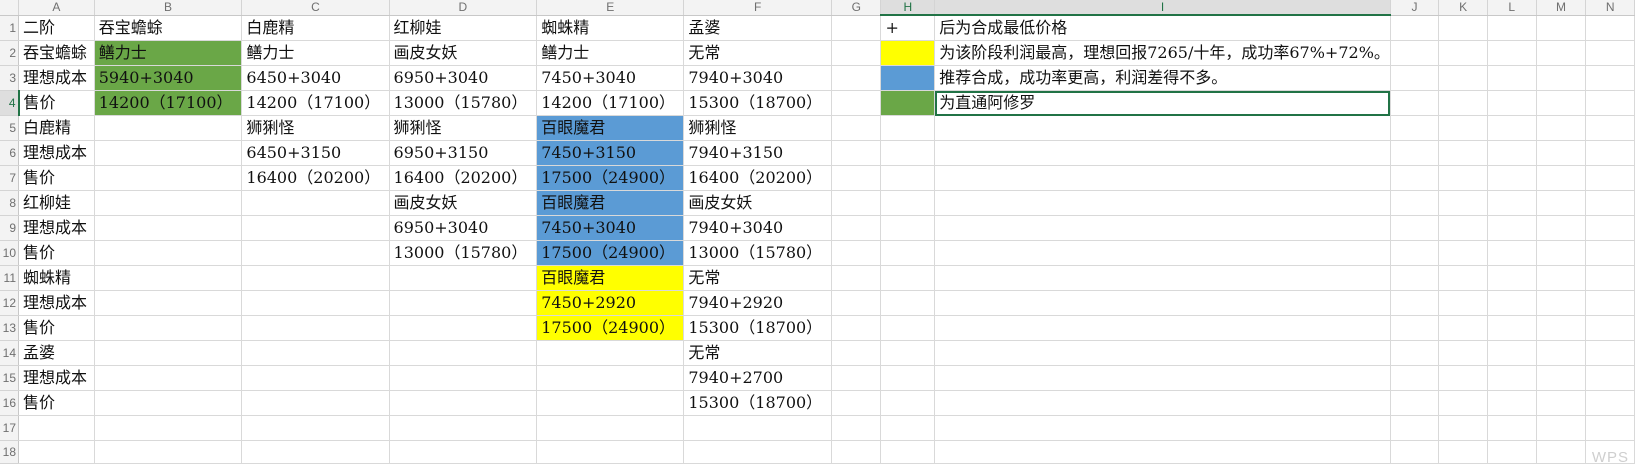 The image size is (1635, 472). What do you see at coordinates (1610, 8) in the screenshot?
I see `column-header: N` at bounding box center [1610, 8].